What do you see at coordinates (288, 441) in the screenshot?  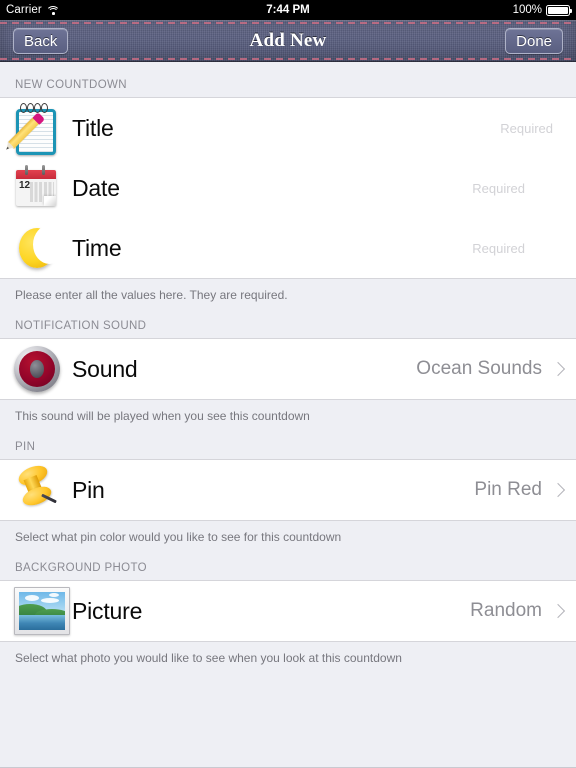 I see `section-header-pin: PIN` at bounding box center [288, 441].